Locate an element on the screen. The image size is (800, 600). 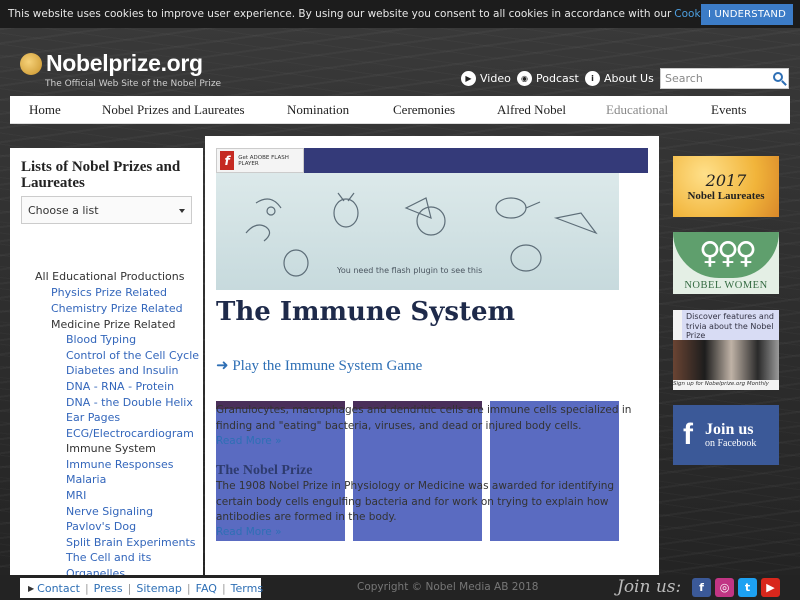
nav-events: Events is located at coordinates (728, 110).